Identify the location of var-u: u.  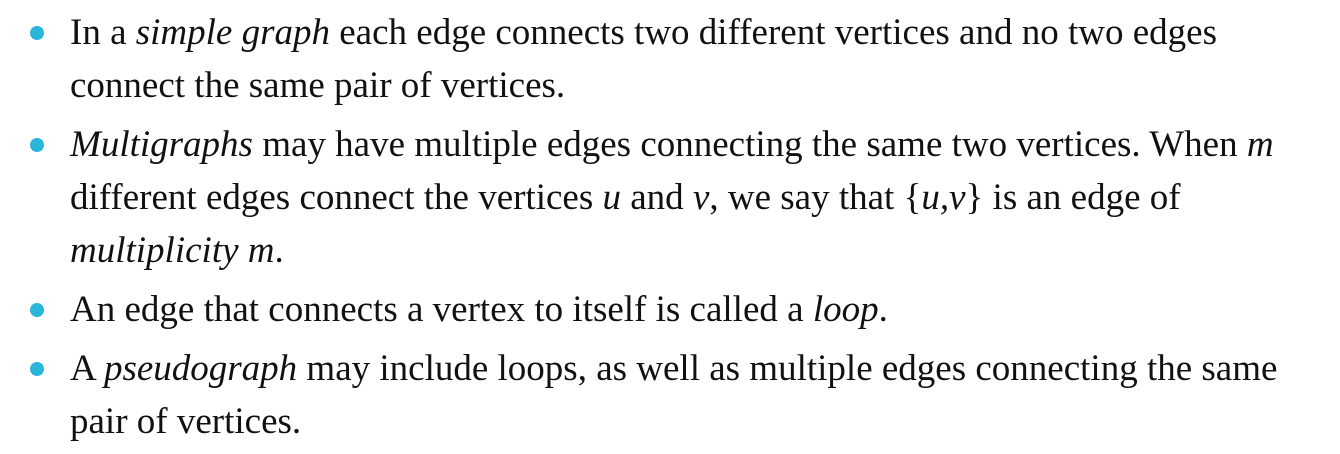
(612, 197).